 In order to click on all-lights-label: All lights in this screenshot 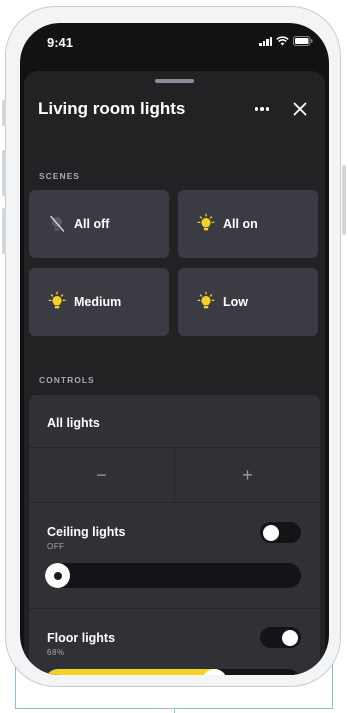, I will do `click(73, 423)`.